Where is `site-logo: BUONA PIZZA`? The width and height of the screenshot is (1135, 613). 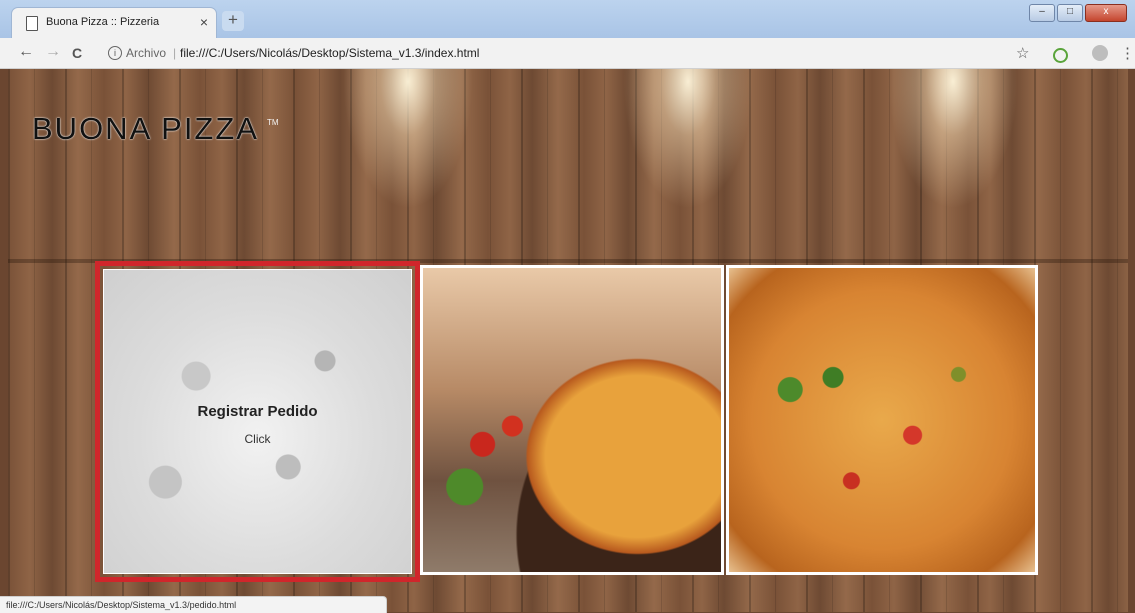 site-logo: BUONA PIZZA is located at coordinates (145, 128).